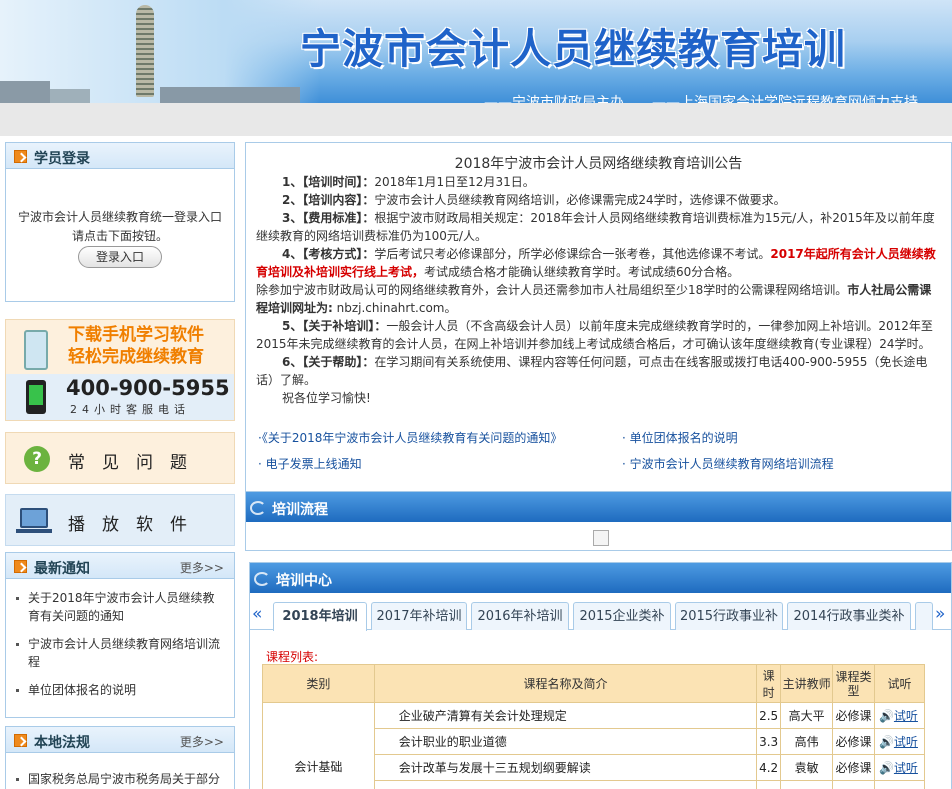  Describe the element at coordinates (565, 683) in the screenshot. I see `col-header-course: 课程名称及简介` at that location.